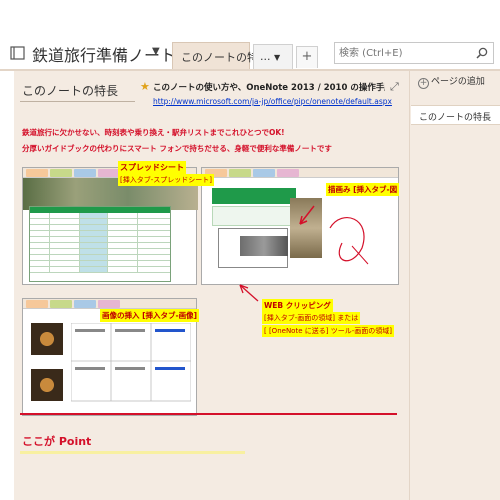 Image resolution: width=500 pixels, height=500 pixels. Describe the element at coordinates (363, 189) in the screenshot. I see `label-drawing: 描画み [挿入タブ-図` at that location.